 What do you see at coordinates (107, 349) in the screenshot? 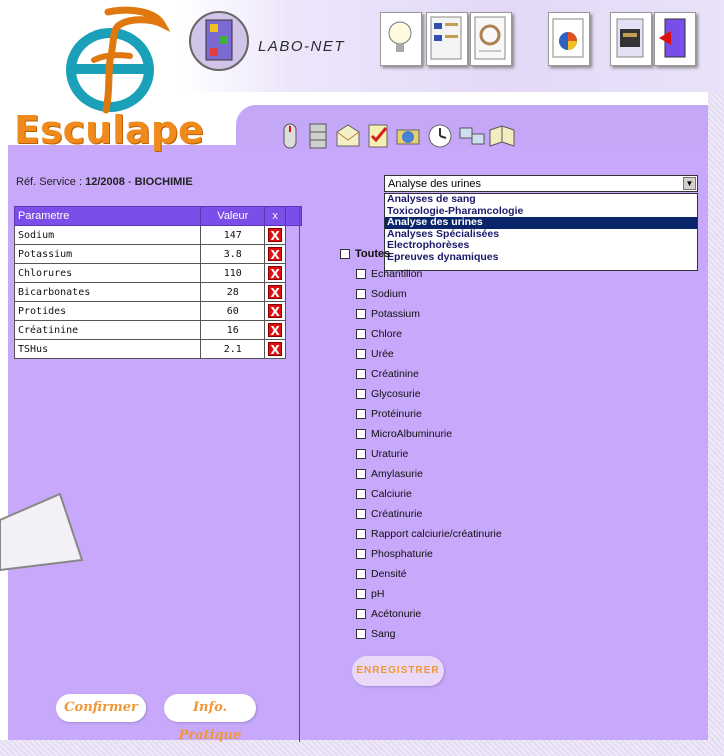
I see `param-name: TSHus` at bounding box center [107, 349].